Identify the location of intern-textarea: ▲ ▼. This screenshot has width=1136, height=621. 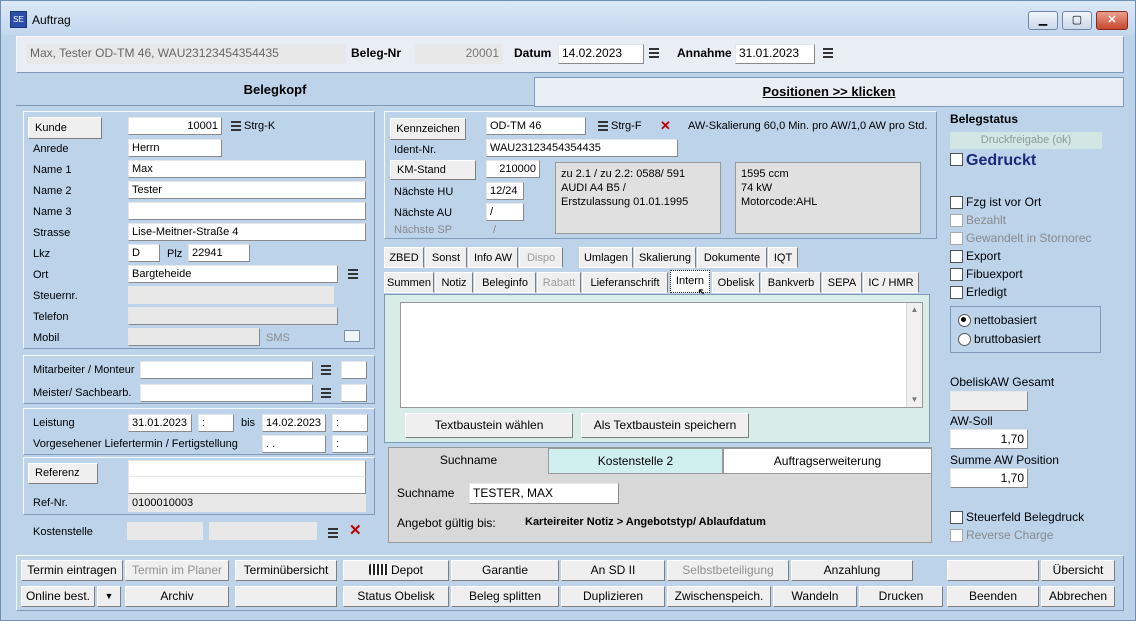
(661, 355).